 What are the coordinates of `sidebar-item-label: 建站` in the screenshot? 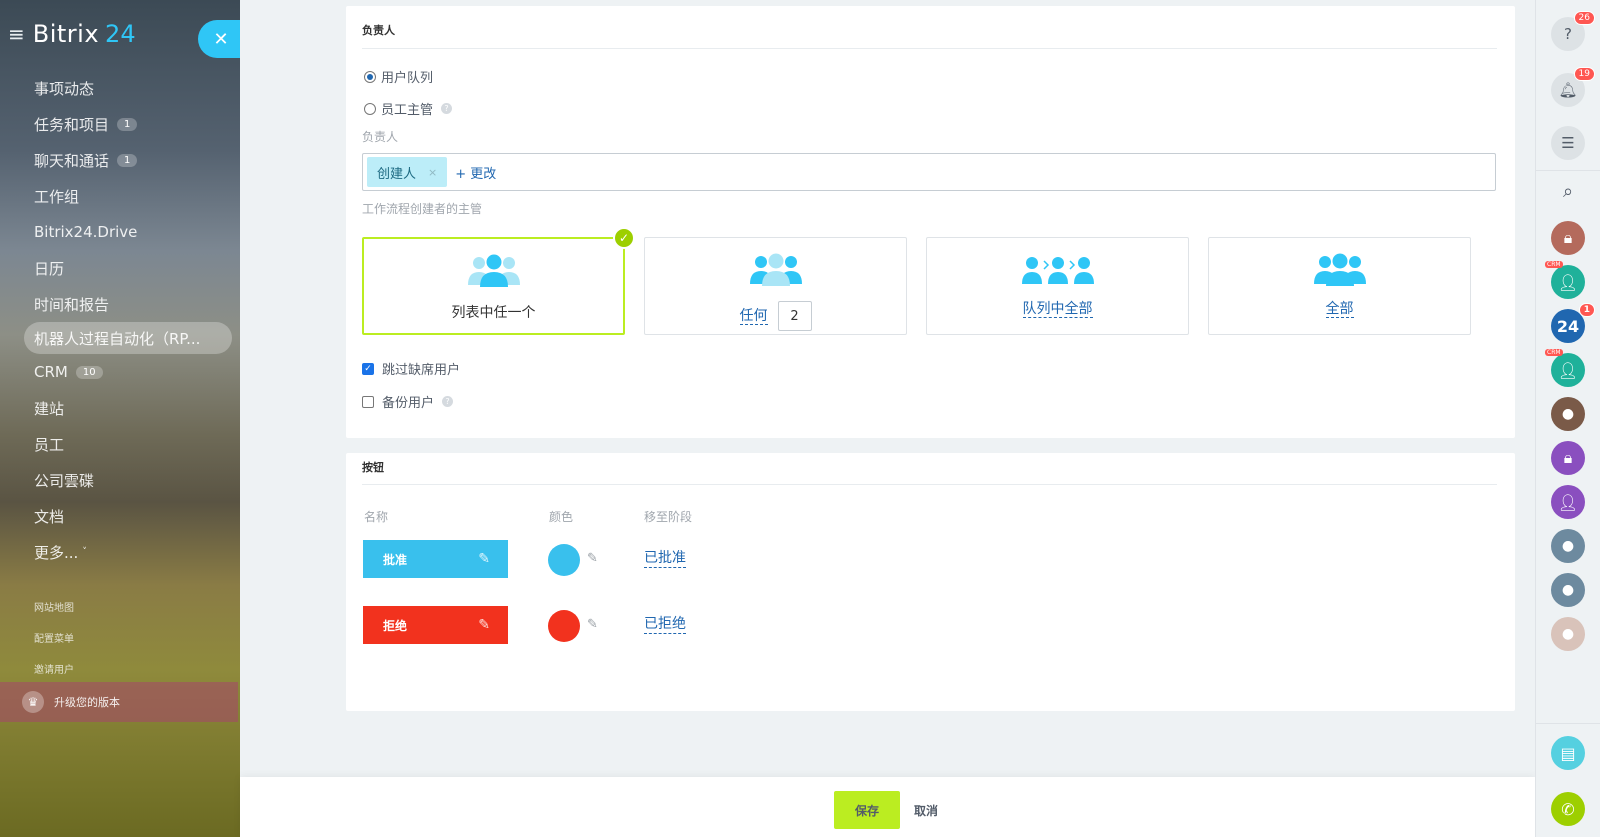 It's located at (49, 408).